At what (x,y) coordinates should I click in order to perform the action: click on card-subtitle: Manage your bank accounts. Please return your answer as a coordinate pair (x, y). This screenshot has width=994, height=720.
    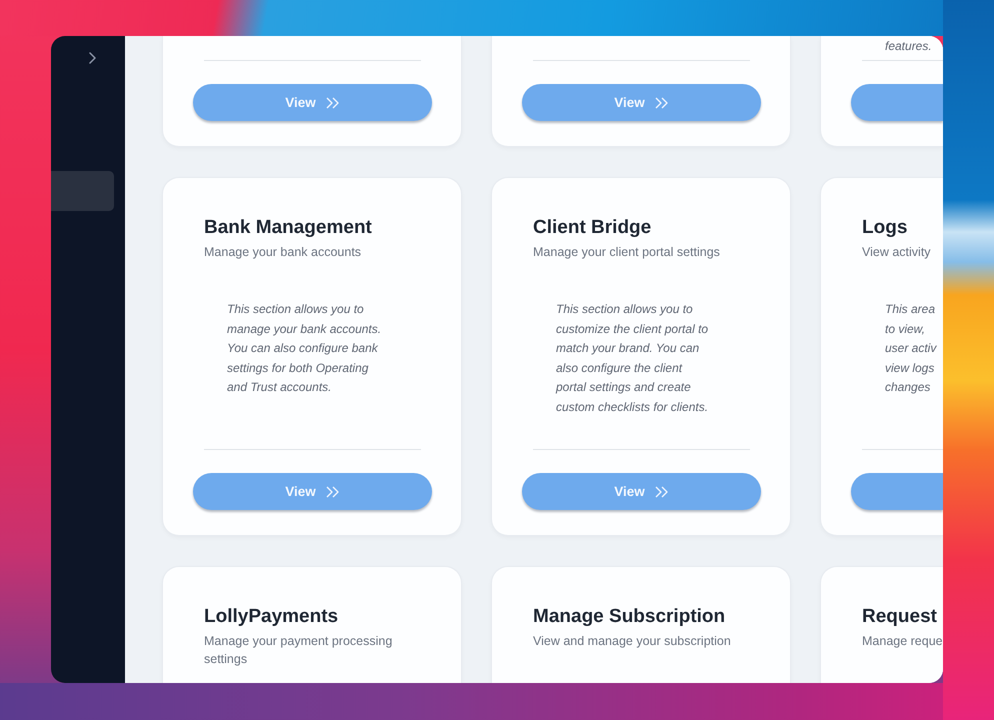
    Looking at the image, I should click on (283, 252).